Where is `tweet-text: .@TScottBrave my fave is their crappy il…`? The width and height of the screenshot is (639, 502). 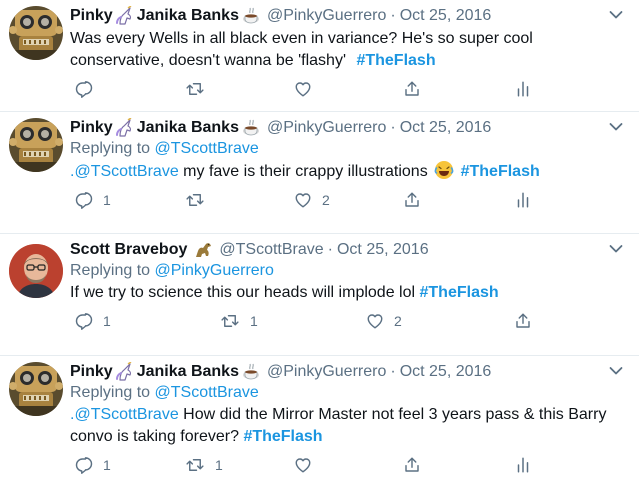
tweet-text: .@TScottBrave my fave is their crappy il… is located at coordinates (349, 171).